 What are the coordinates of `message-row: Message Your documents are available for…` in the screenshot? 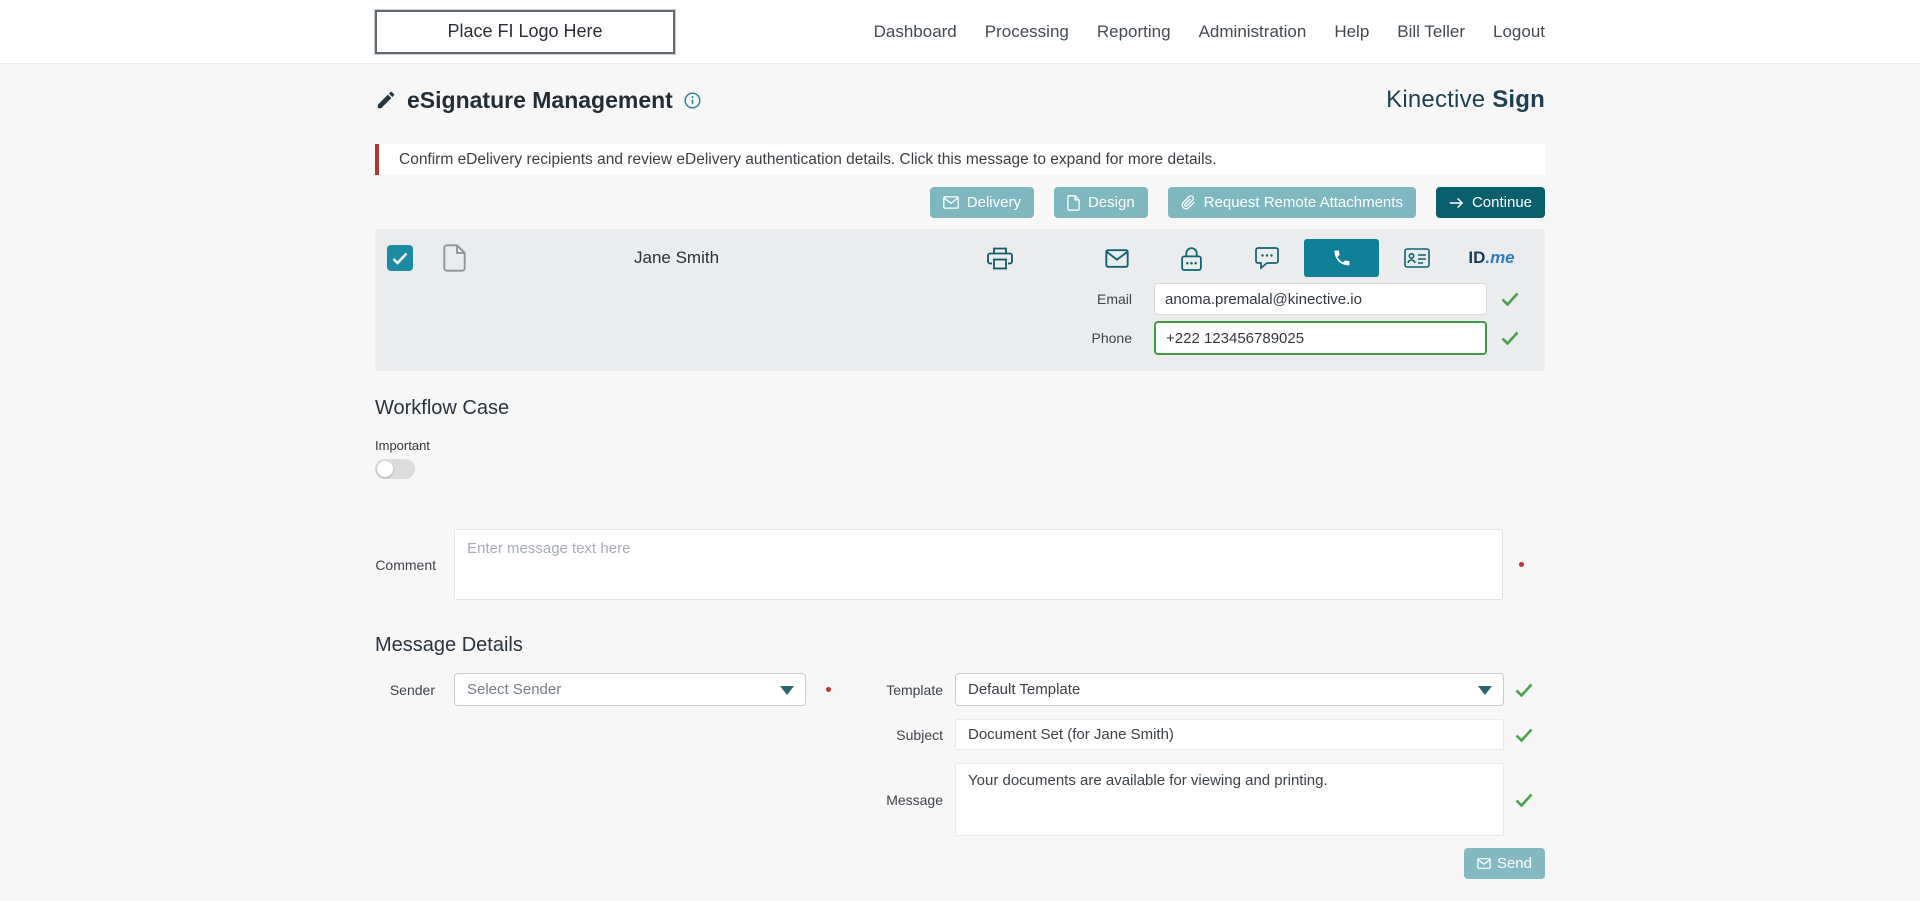 It's located at (1199, 799).